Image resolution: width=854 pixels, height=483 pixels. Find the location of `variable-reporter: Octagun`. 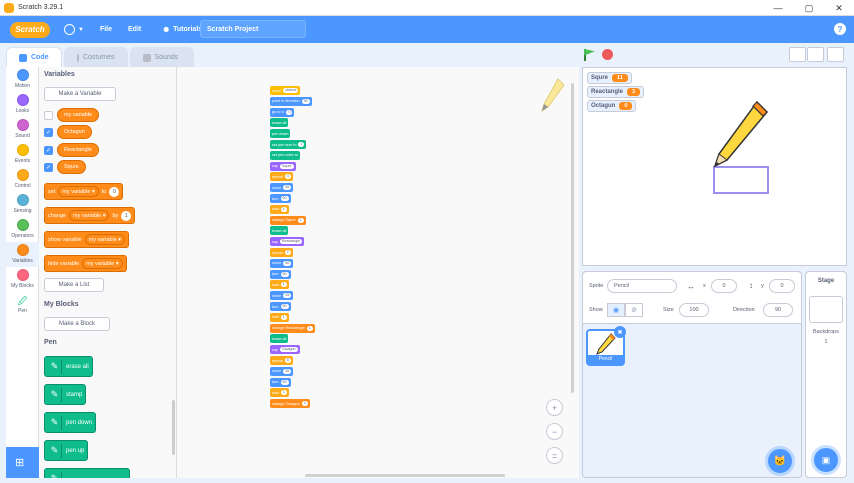

variable-reporter: Octagun is located at coordinates (74, 132).